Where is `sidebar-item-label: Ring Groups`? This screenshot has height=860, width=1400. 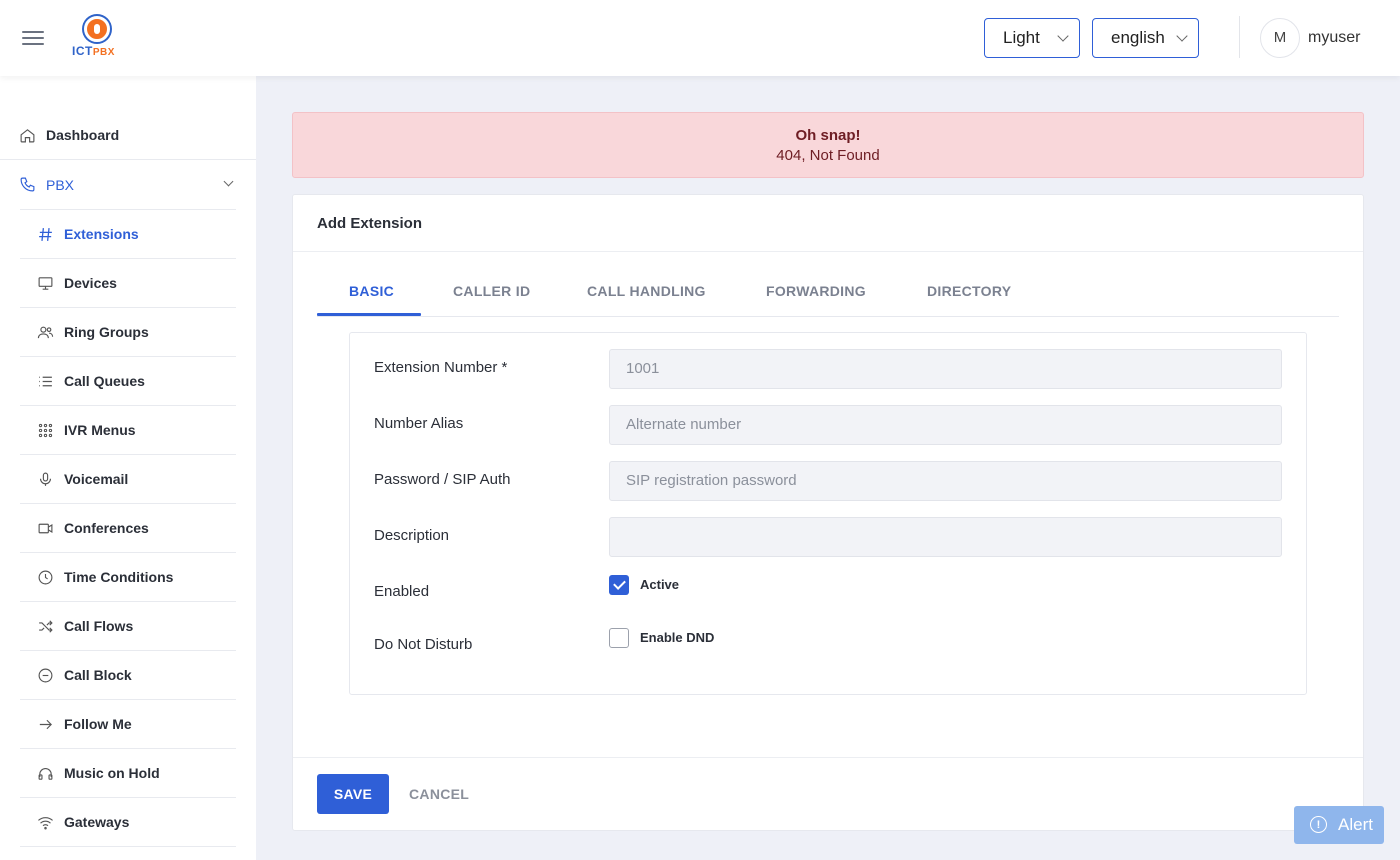
sidebar-item-label: Ring Groups is located at coordinates (106, 332).